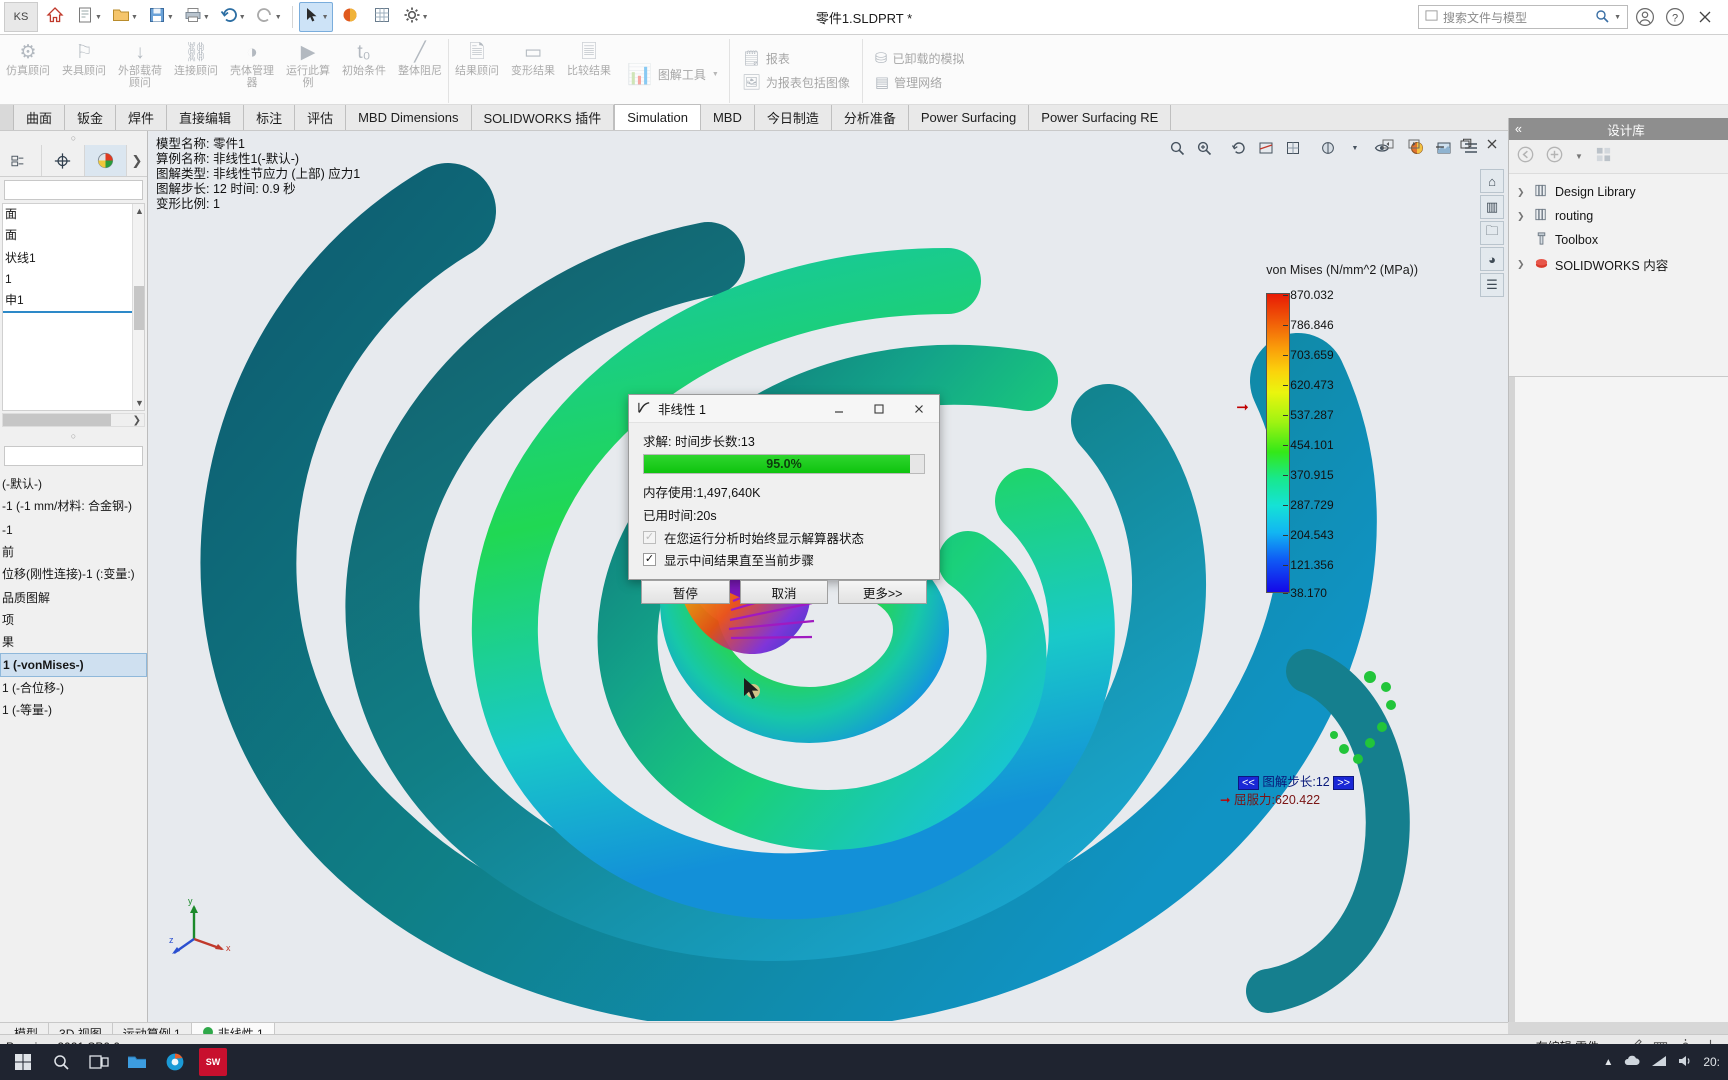 The width and height of the screenshot is (1728, 1080). I want to click on home-button, so click(55, 17).